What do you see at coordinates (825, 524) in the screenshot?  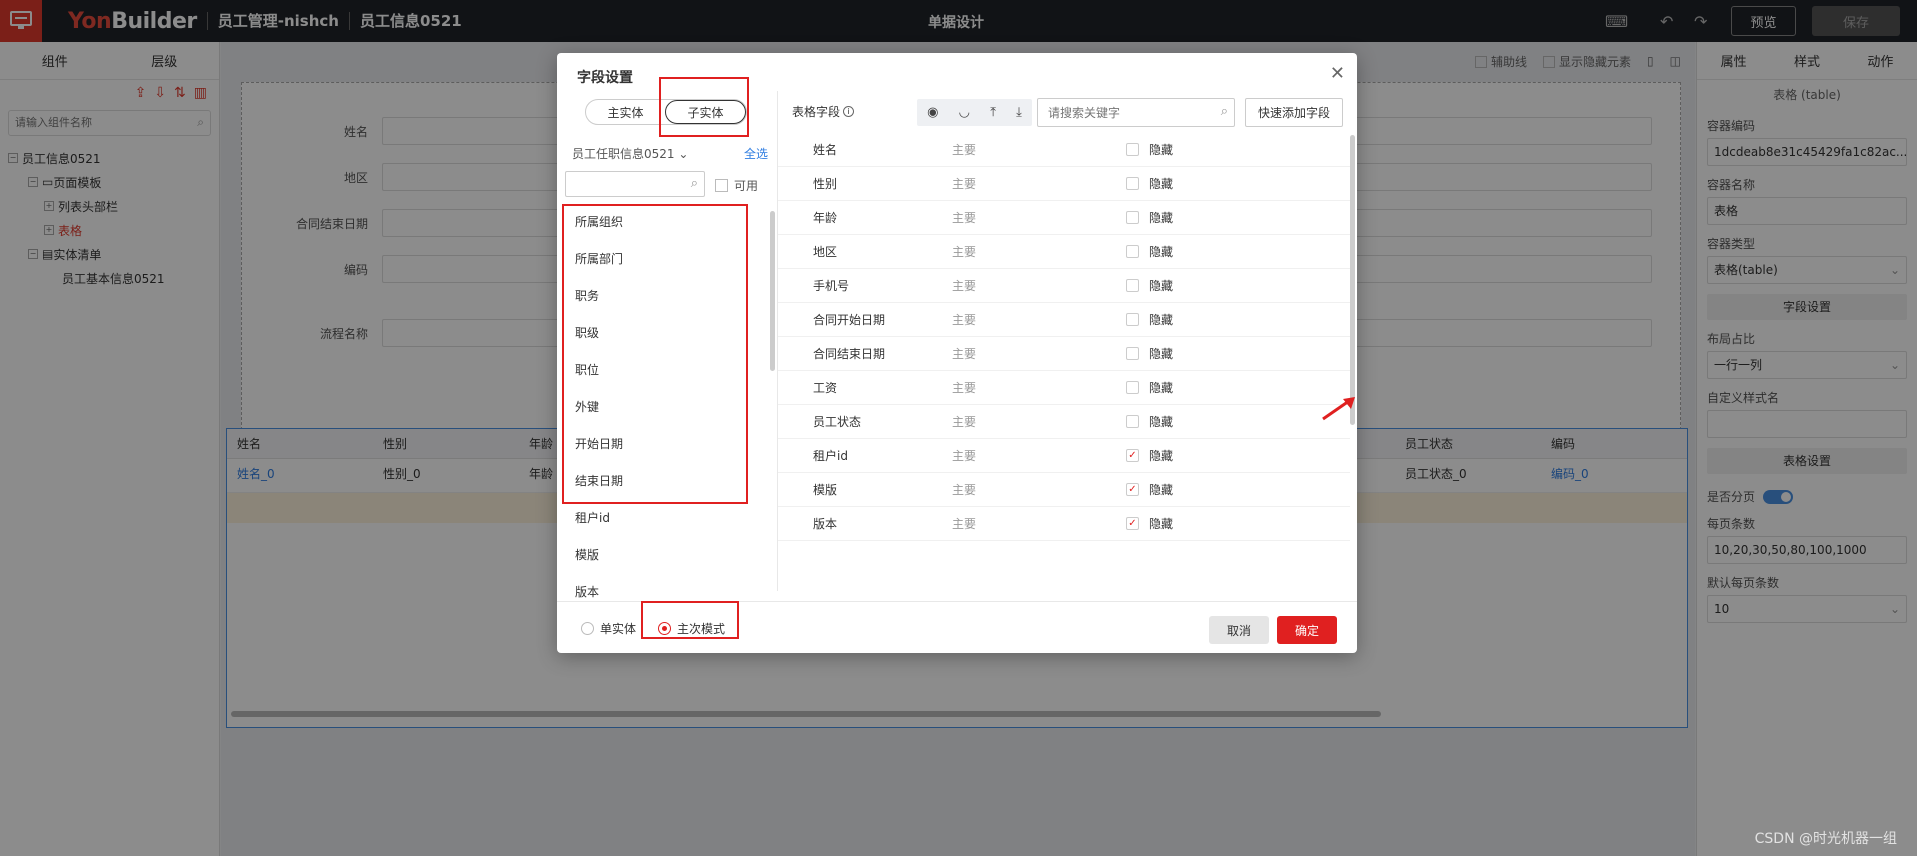 I see `field-name: 版本` at bounding box center [825, 524].